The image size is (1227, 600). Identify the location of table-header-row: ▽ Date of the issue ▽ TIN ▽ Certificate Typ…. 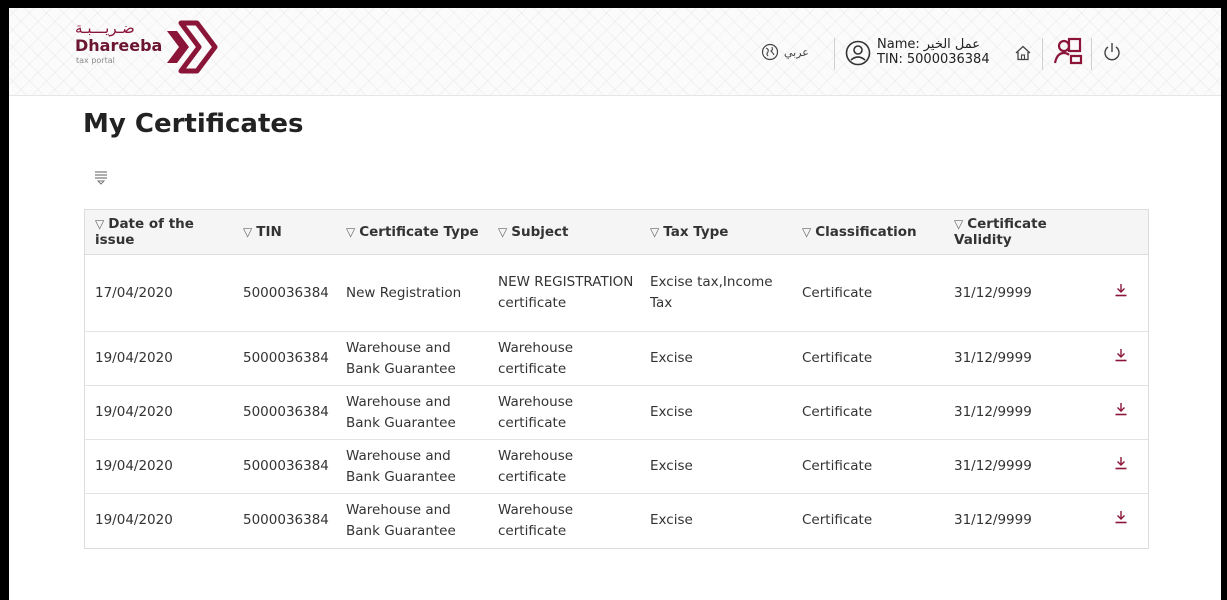
(616, 232).